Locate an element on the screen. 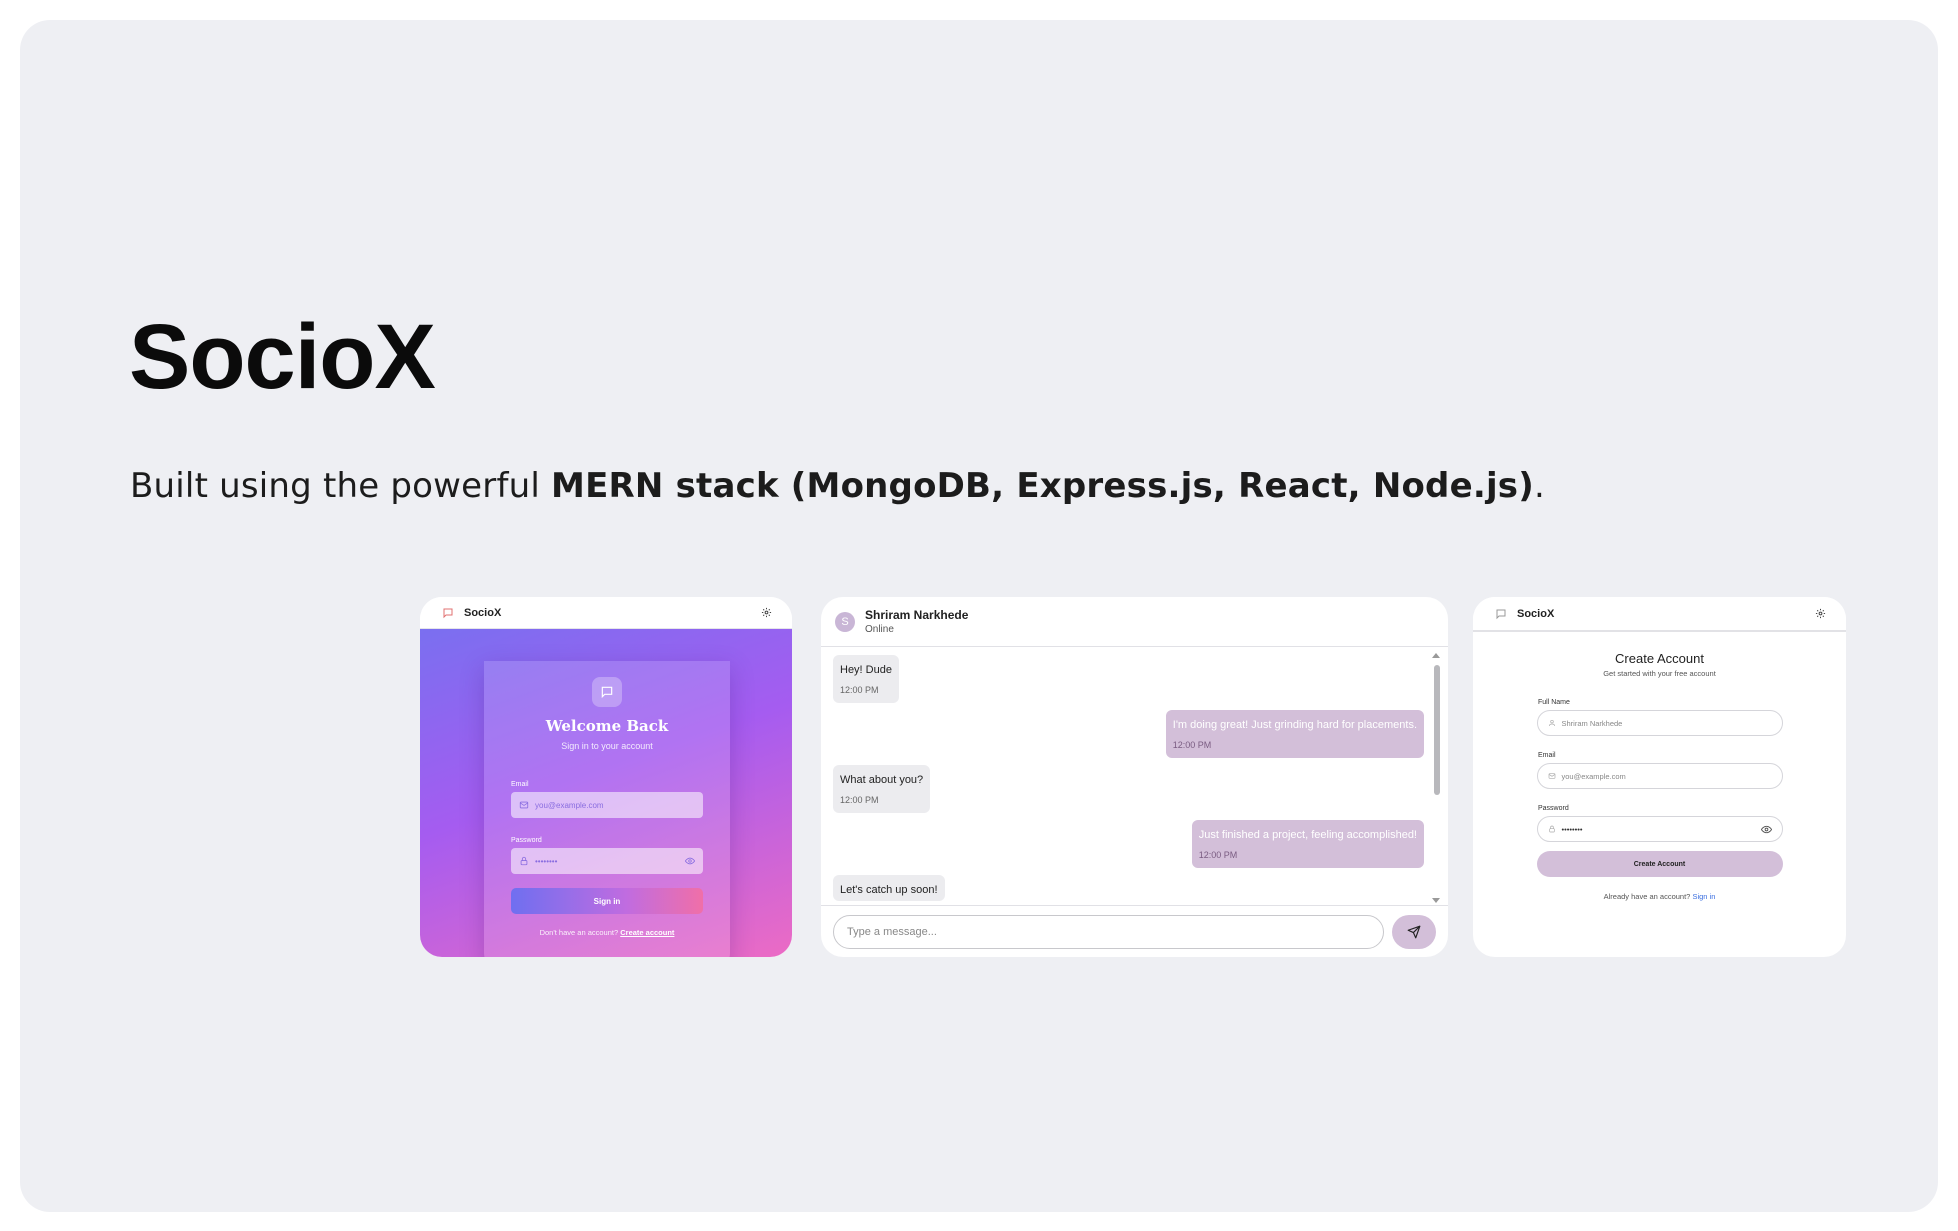 The image size is (1958, 1231). register-brand: SocioX is located at coordinates (1524, 614).